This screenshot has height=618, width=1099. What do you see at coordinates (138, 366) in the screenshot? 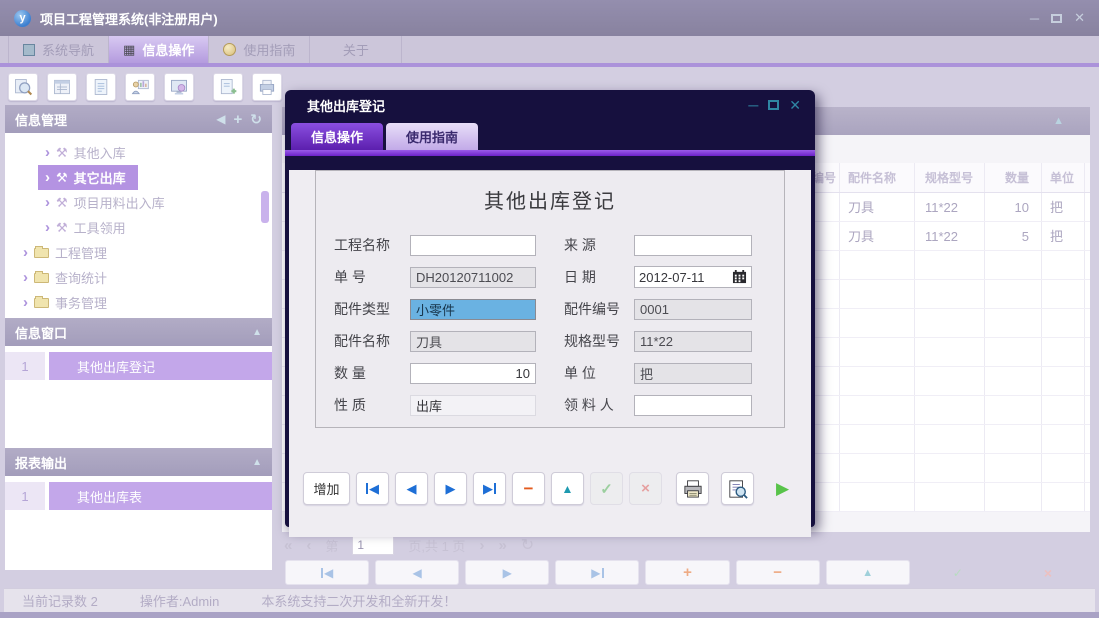
I see `list-item-outbound-register: 1 其他出库登记` at bounding box center [138, 366].